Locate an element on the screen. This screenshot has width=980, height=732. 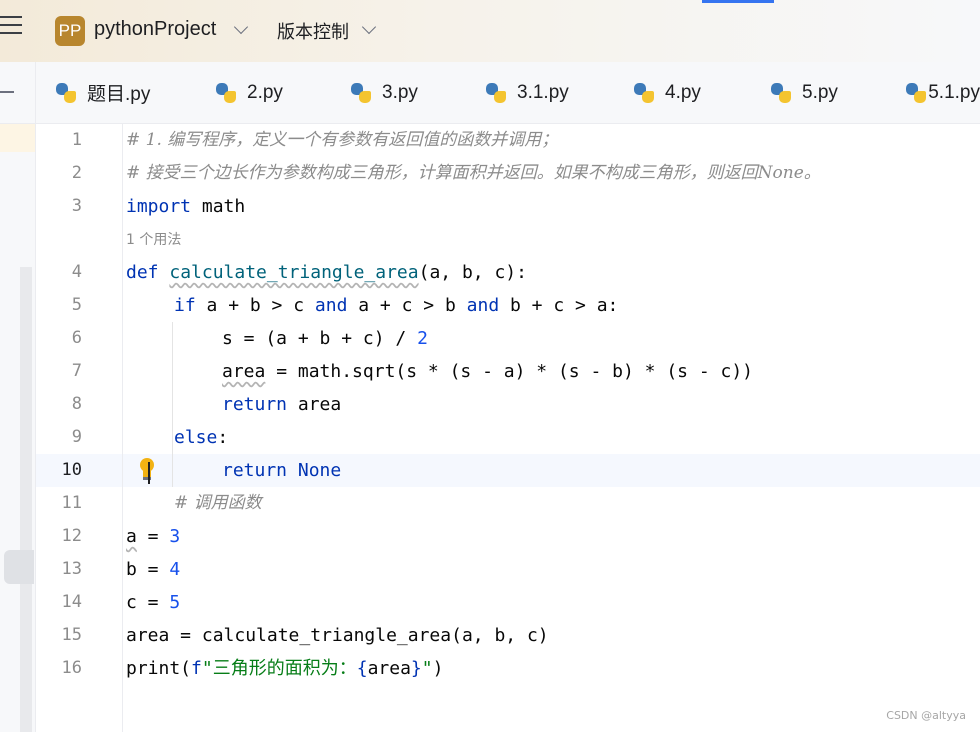
code-text: area is located at coordinates (389, 668).